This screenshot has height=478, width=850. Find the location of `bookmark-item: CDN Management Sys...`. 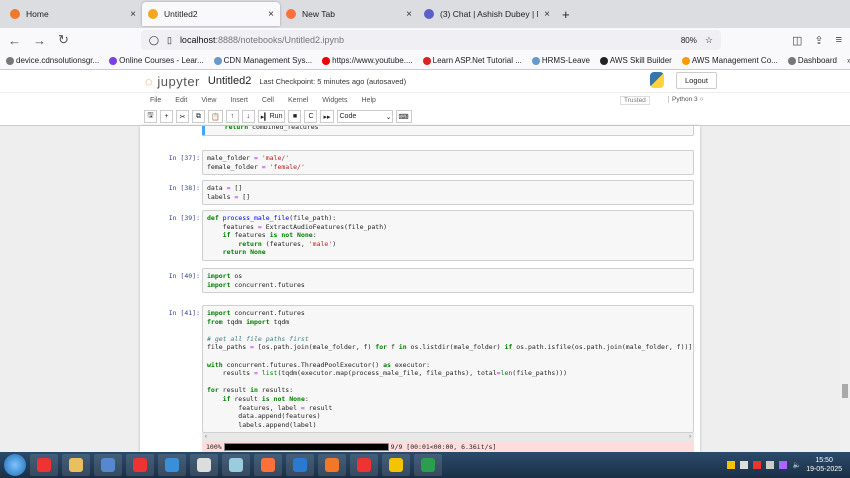

bookmark-item: CDN Management Sys... is located at coordinates (262, 60).